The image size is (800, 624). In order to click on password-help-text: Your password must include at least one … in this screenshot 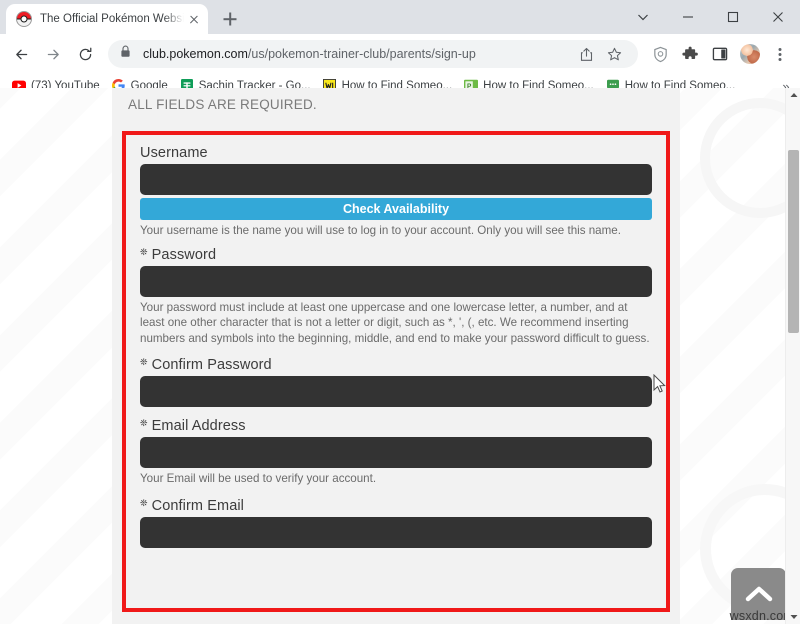, I will do `click(395, 322)`.